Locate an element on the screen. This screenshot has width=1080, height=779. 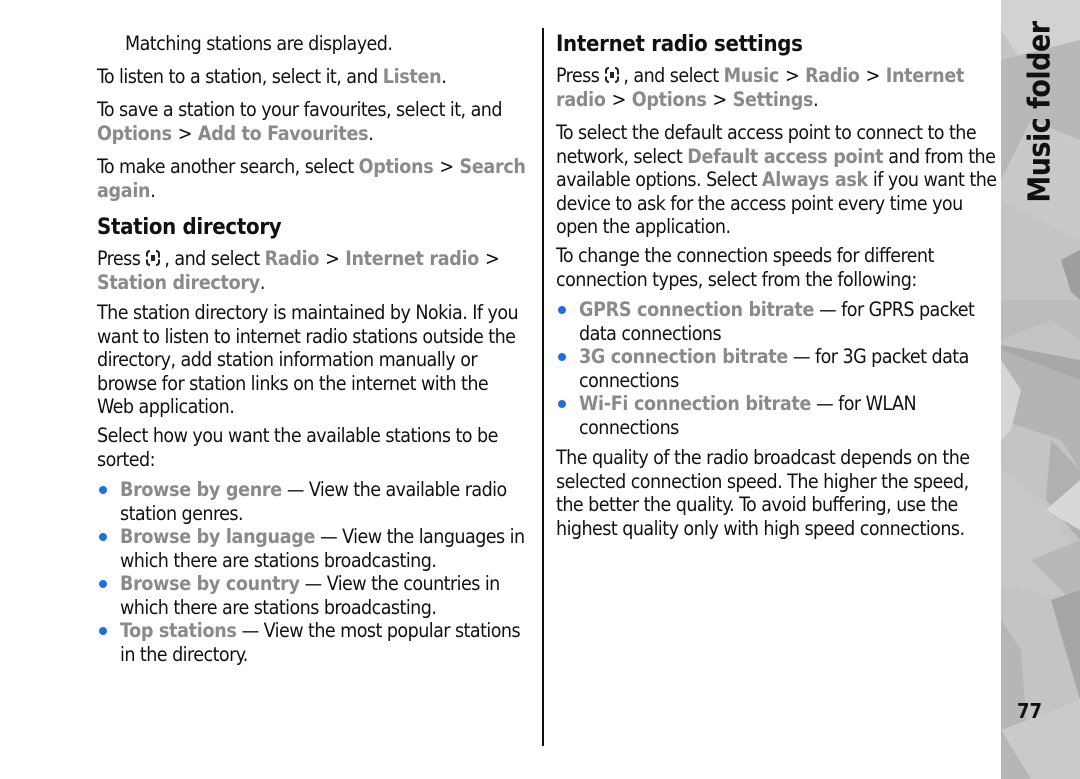
text: network, select is located at coordinates (622, 156).